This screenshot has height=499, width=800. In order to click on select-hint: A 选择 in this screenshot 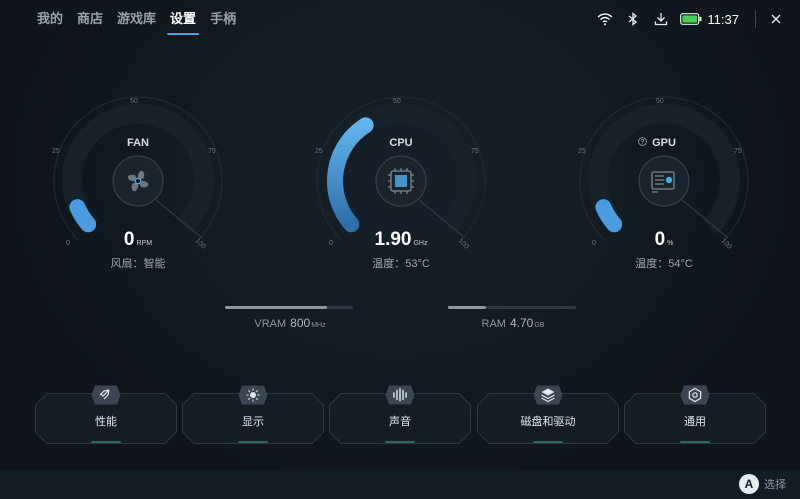, I will do `click(762, 484)`.